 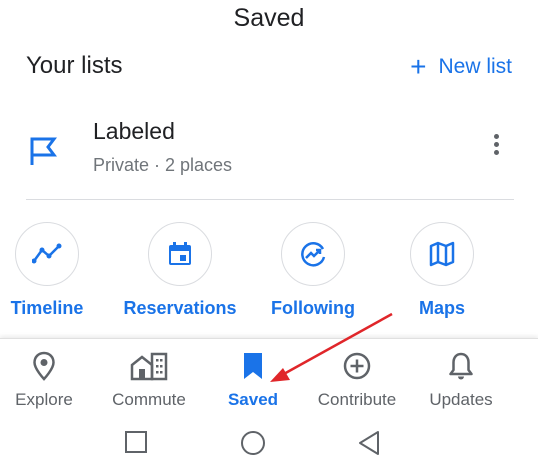 I want to click on shortcut-reservations: Reservations, so click(x=180, y=270).